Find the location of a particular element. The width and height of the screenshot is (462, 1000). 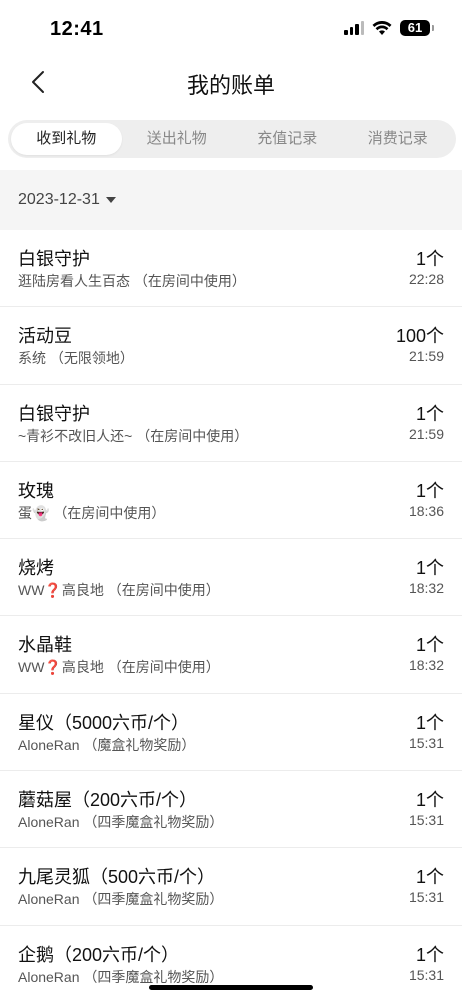

gift-name: 企鹅（200六币/个） is located at coordinates (99, 954).